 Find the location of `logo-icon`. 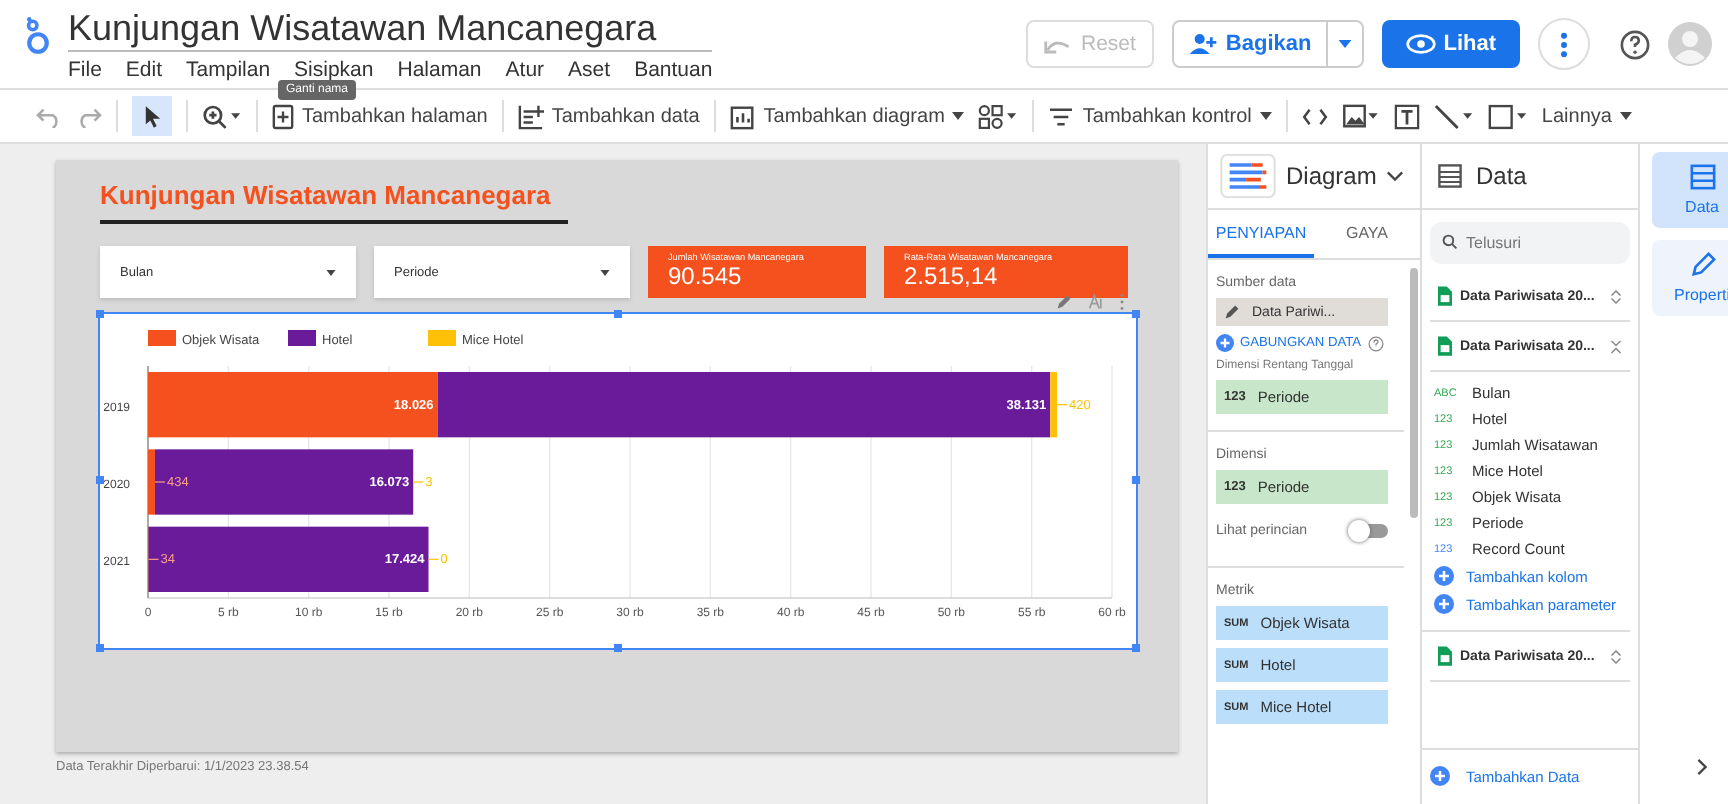

logo-icon is located at coordinates (38, 36).